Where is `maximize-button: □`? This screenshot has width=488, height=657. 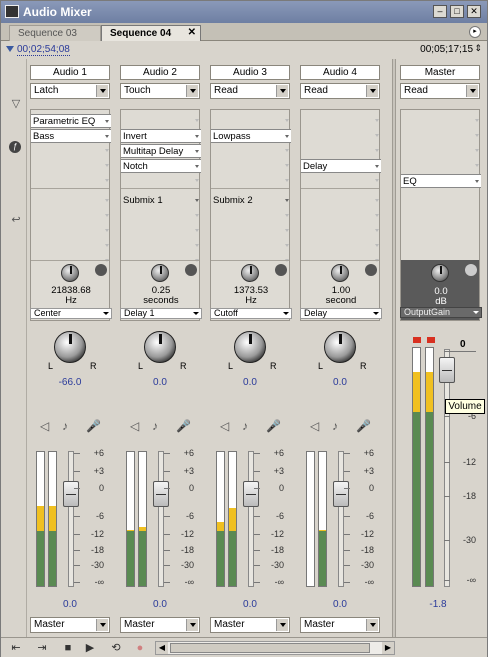 maximize-button: □ is located at coordinates (457, 11).